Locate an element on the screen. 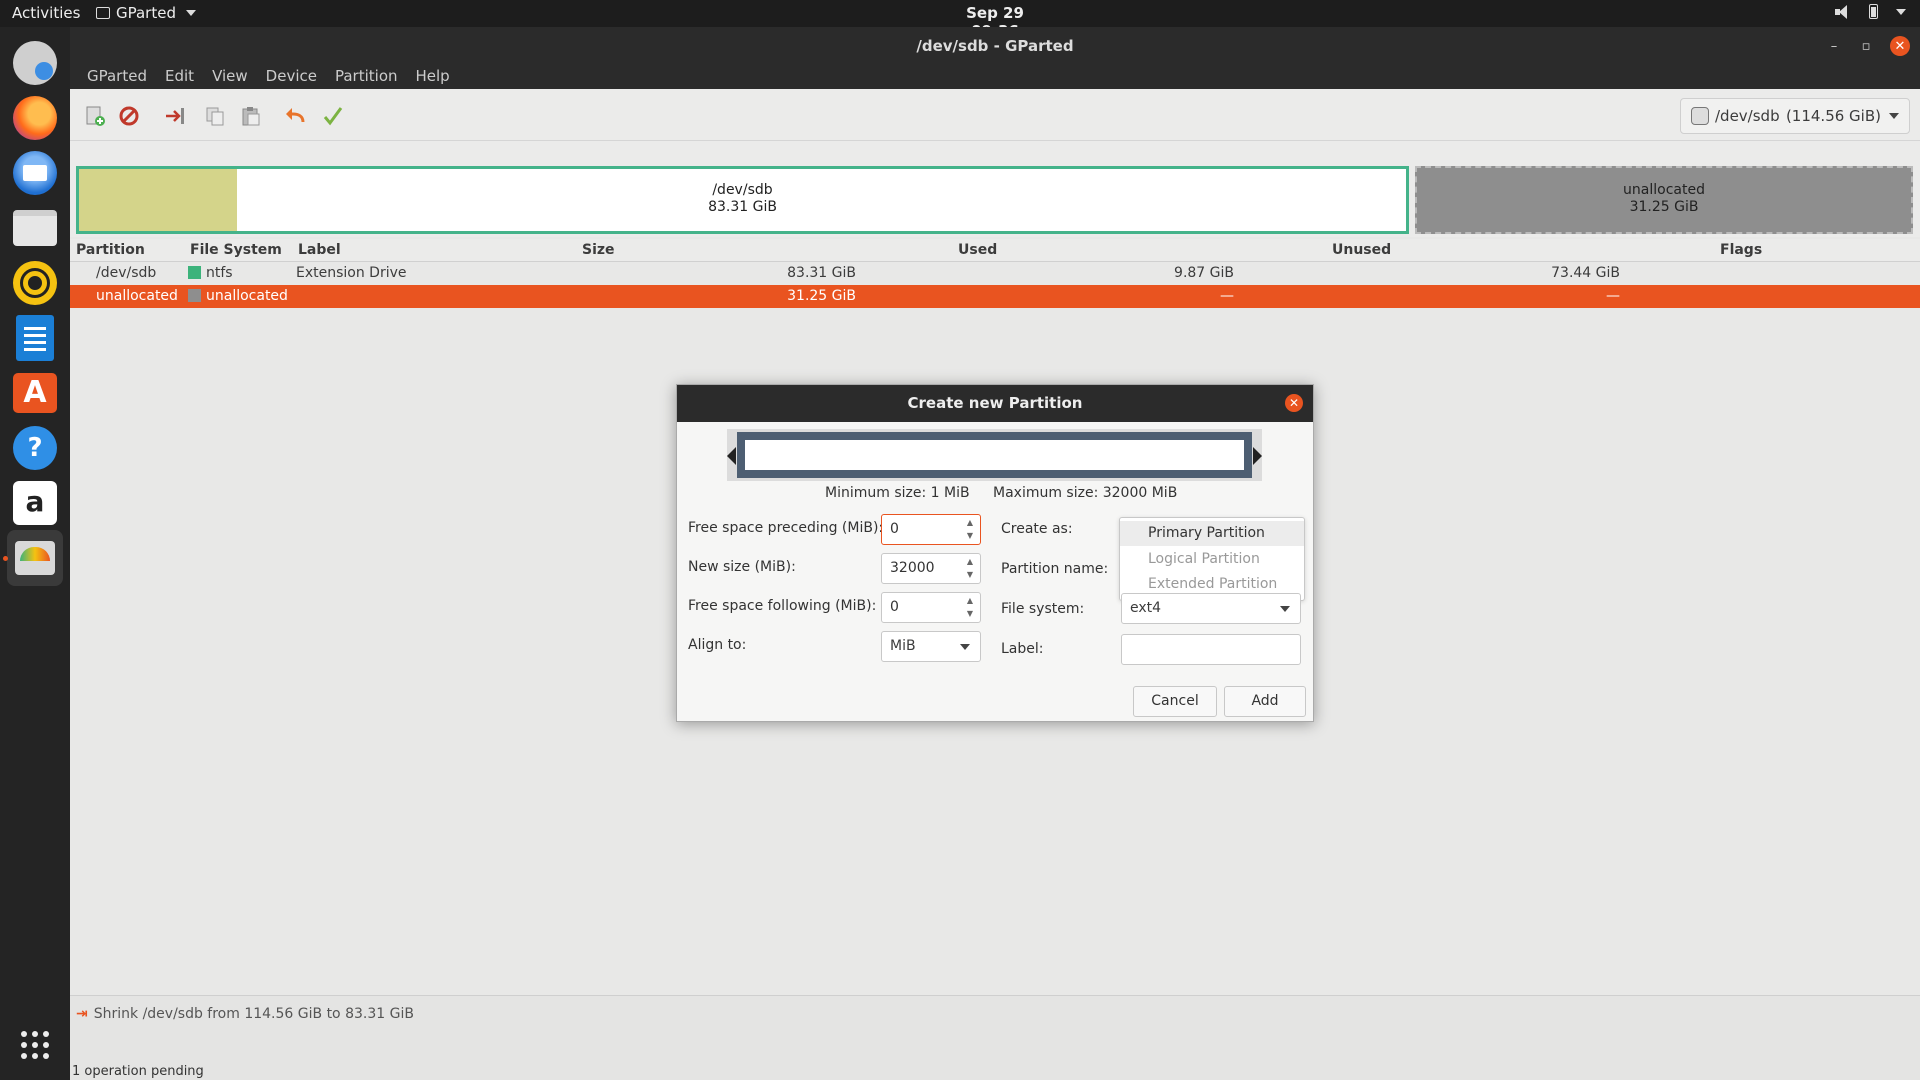  dock-writer is located at coordinates (35, 338).